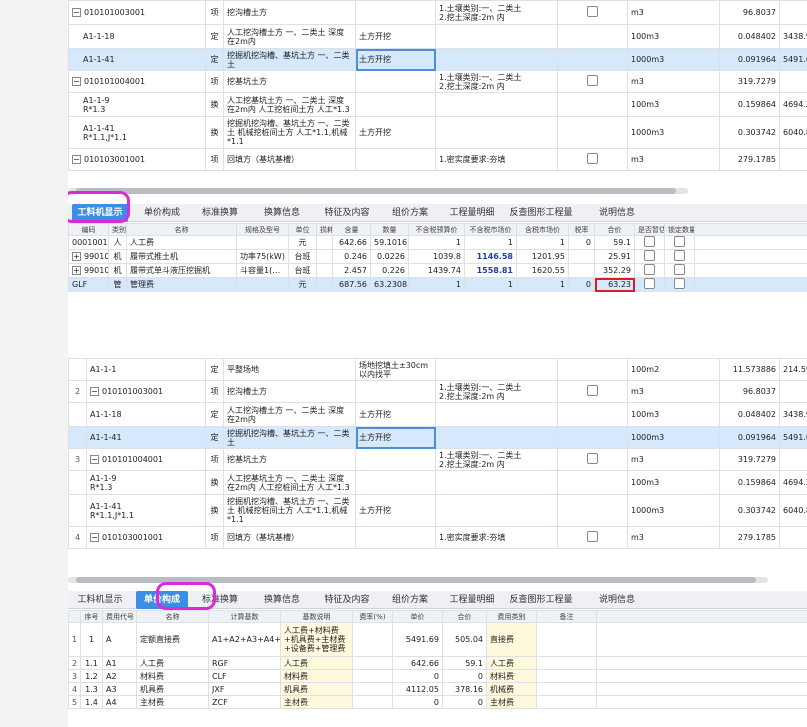 This screenshot has height=727, width=807. What do you see at coordinates (289, 159) in the screenshot?
I see `item-name: 回填方（基坑基槽）` at bounding box center [289, 159].